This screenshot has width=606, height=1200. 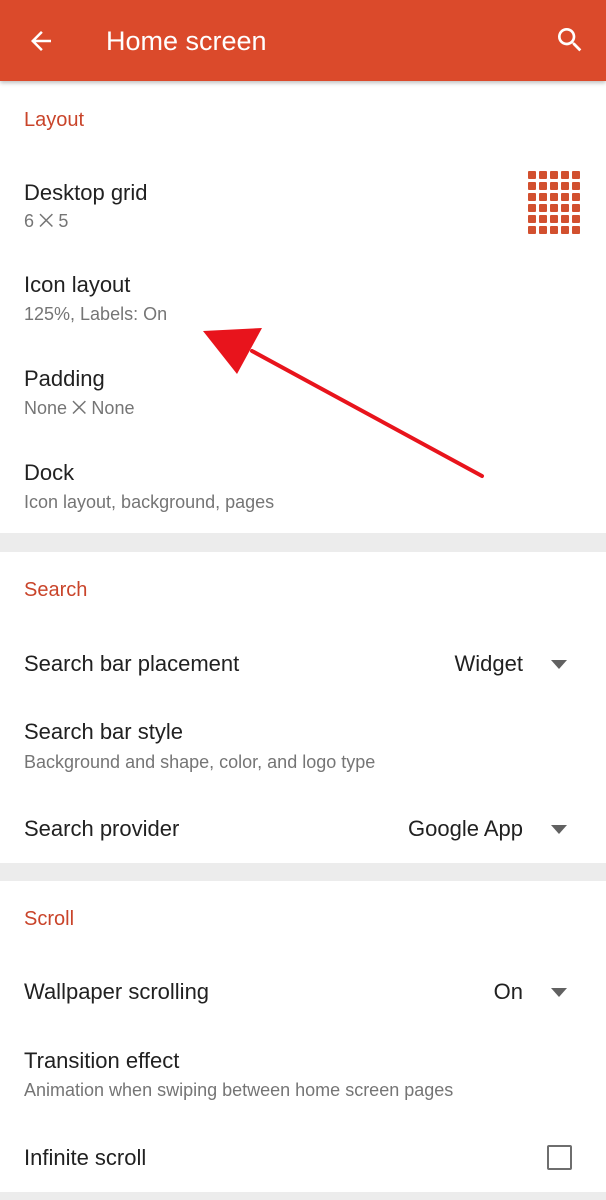 I want to click on icon-layout-title: Icon layout, so click(x=77, y=284).